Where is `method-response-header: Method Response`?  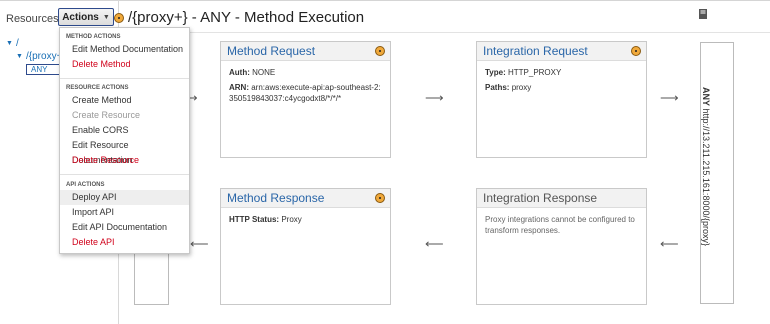
method-response-header: Method Response is located at coordinates (305, 198).